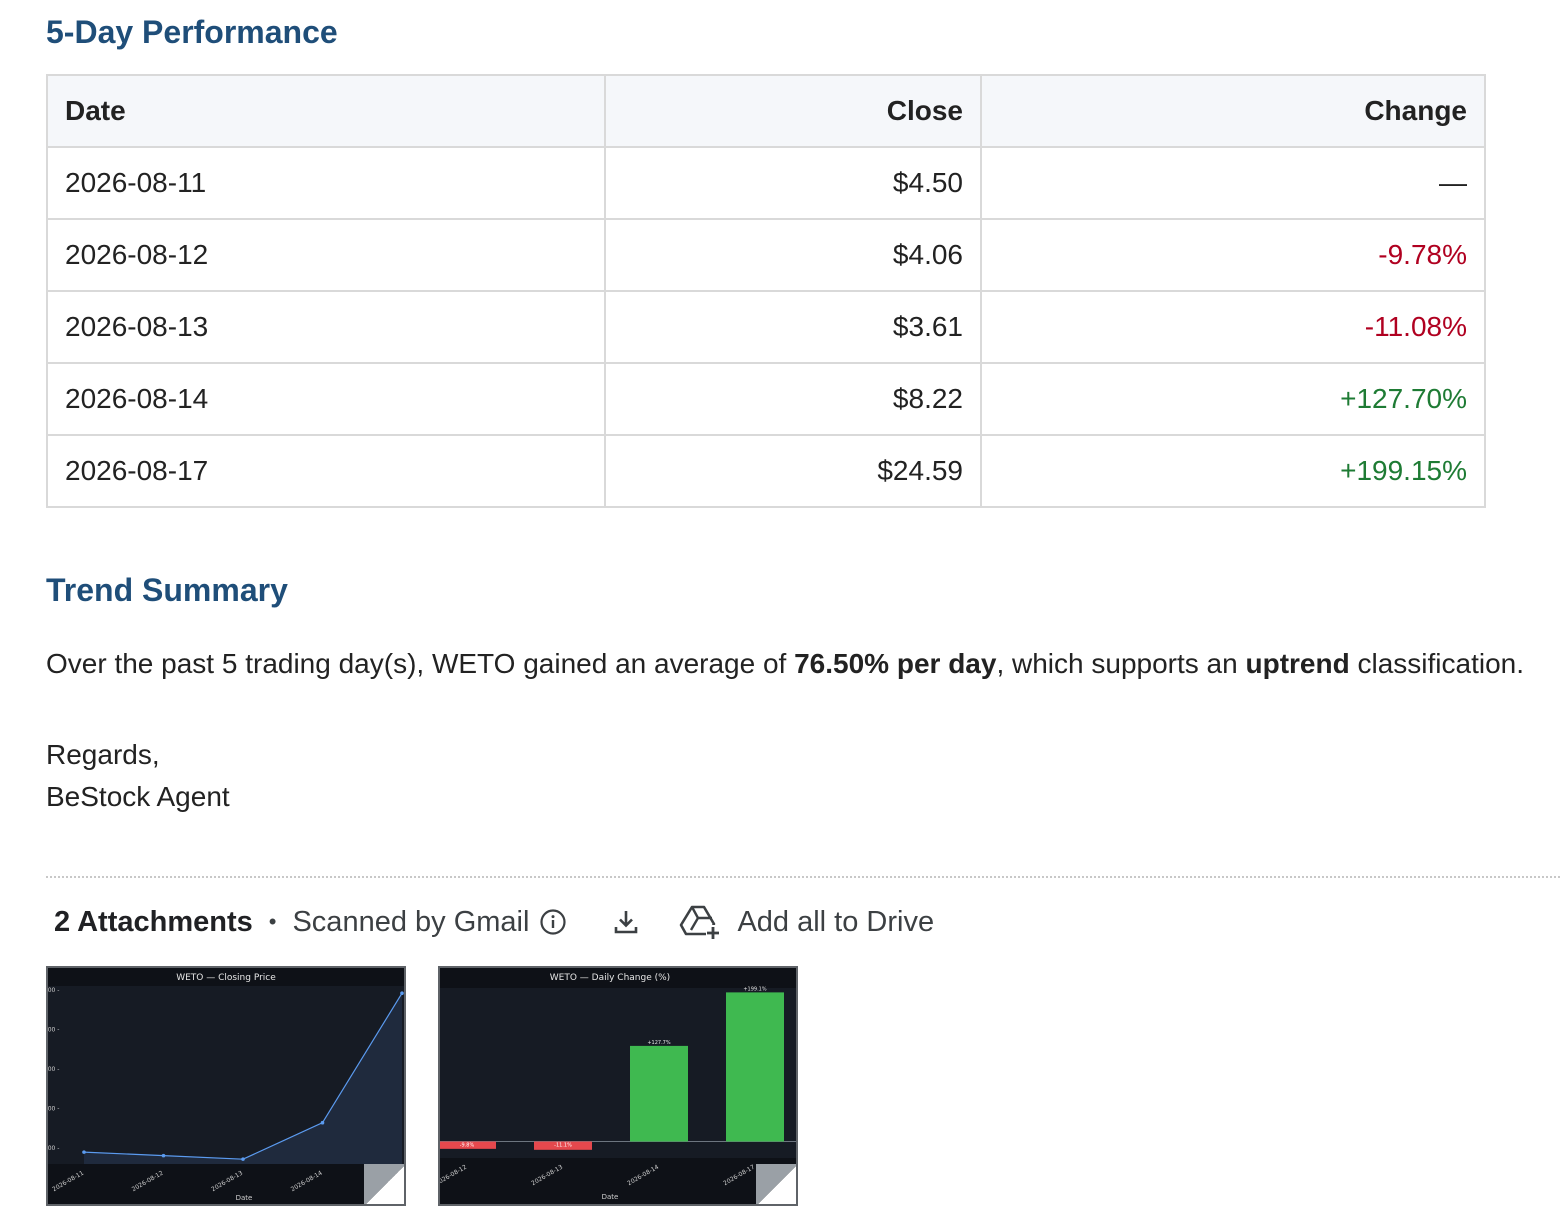 This screenshot has width=1560, height=1232. What do you see at coordinates (326, 327) in the screenshot?
I see `cell-date: 2026-08-13` at bounding box center [326, 327].